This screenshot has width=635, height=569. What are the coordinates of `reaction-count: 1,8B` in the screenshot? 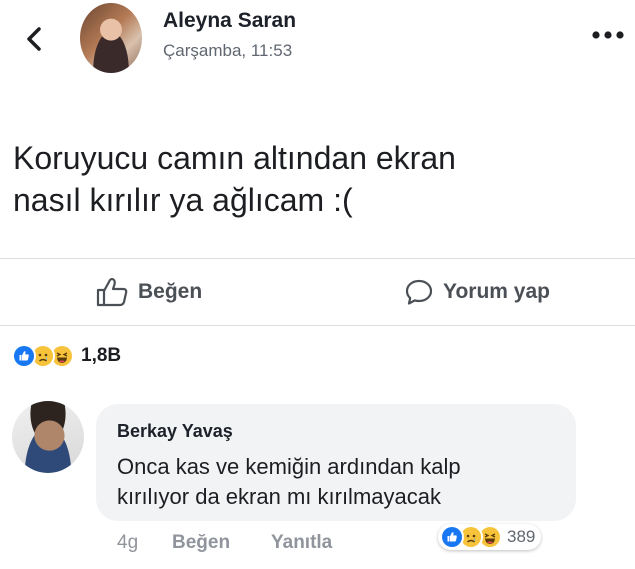 It's located at (101, 355).